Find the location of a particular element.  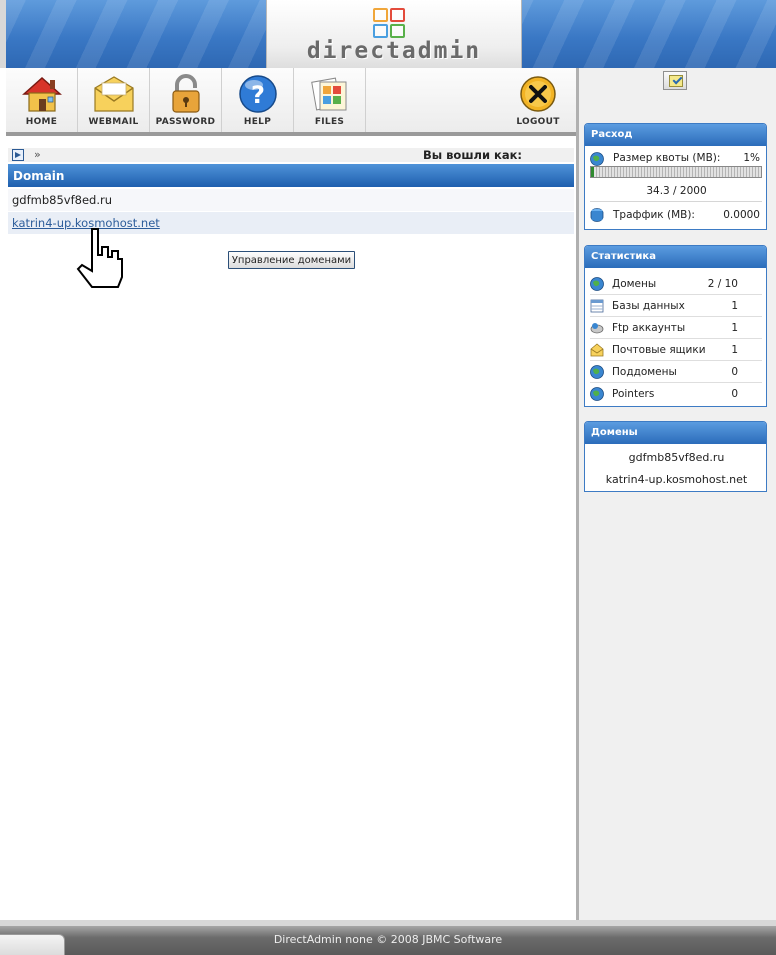

footer-copyright: DirectAdmin none © 2008 JBMC Software is located at coordinates (388, 939).